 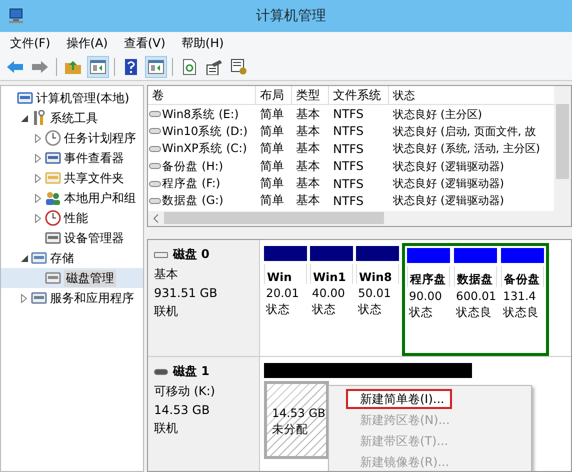 I want to click on partition-size: 40.00, so click(x=328, y=292).